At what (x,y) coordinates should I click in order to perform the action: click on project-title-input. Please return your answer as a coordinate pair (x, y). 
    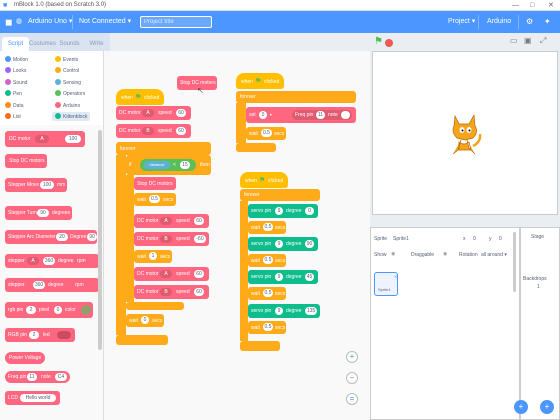
    Looking at the image, I should click on (176, 22).